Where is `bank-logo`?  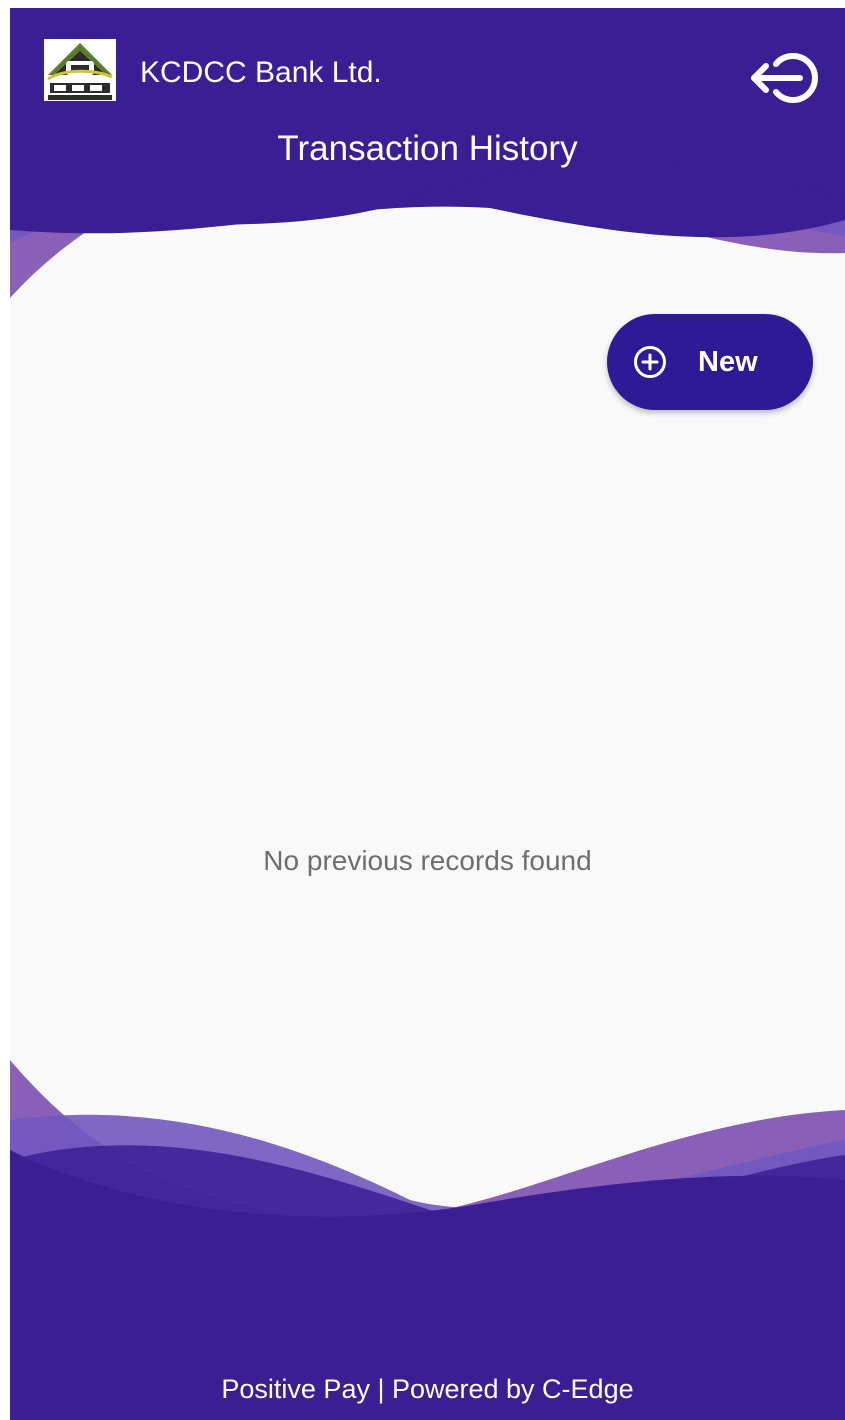 bank-logo is located at coordinates (80, 70).